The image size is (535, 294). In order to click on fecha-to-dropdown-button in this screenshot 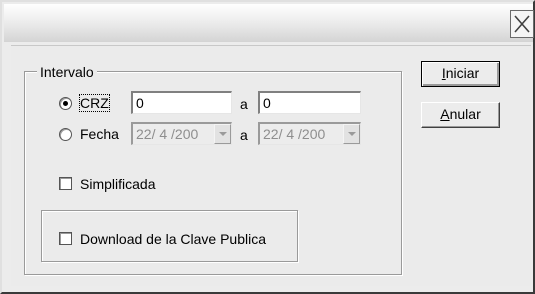, I will do `click(351, 134)`.